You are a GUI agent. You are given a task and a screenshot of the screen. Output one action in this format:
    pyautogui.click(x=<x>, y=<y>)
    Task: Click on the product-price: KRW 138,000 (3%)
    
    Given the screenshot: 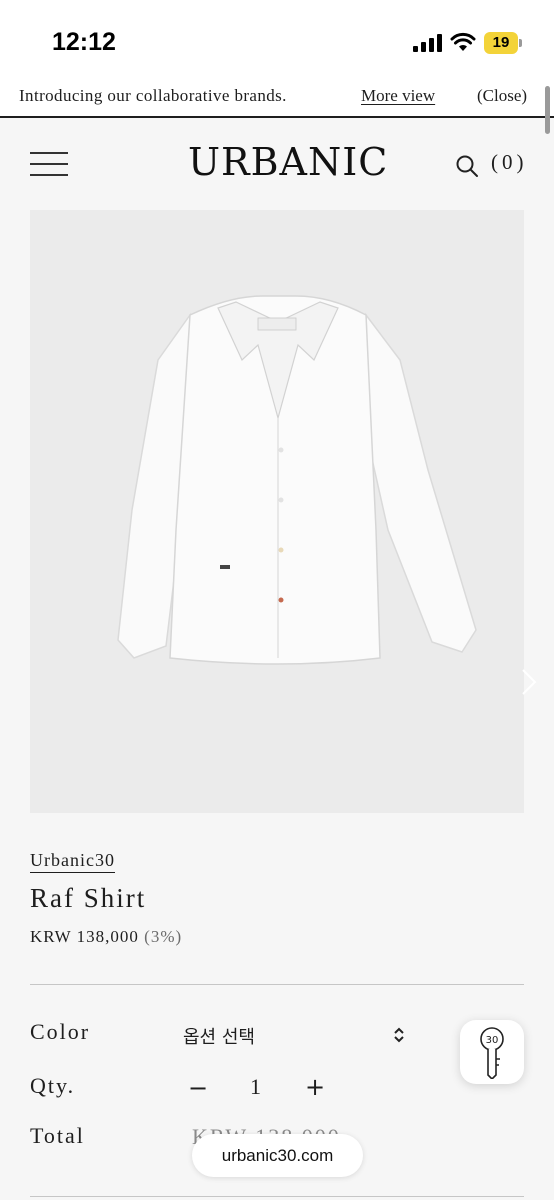 What is the action you would take?
    pyautogui.click(x=106, y=937)
    